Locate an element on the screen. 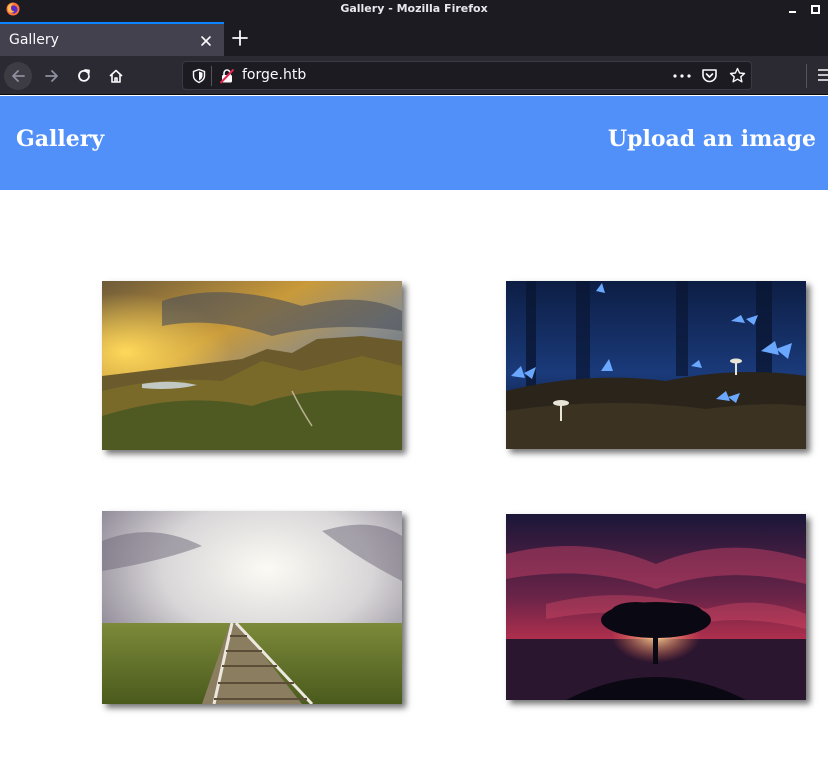  window-title: Gallery - Mozilla Firefox is located at coordinates (414, 8).